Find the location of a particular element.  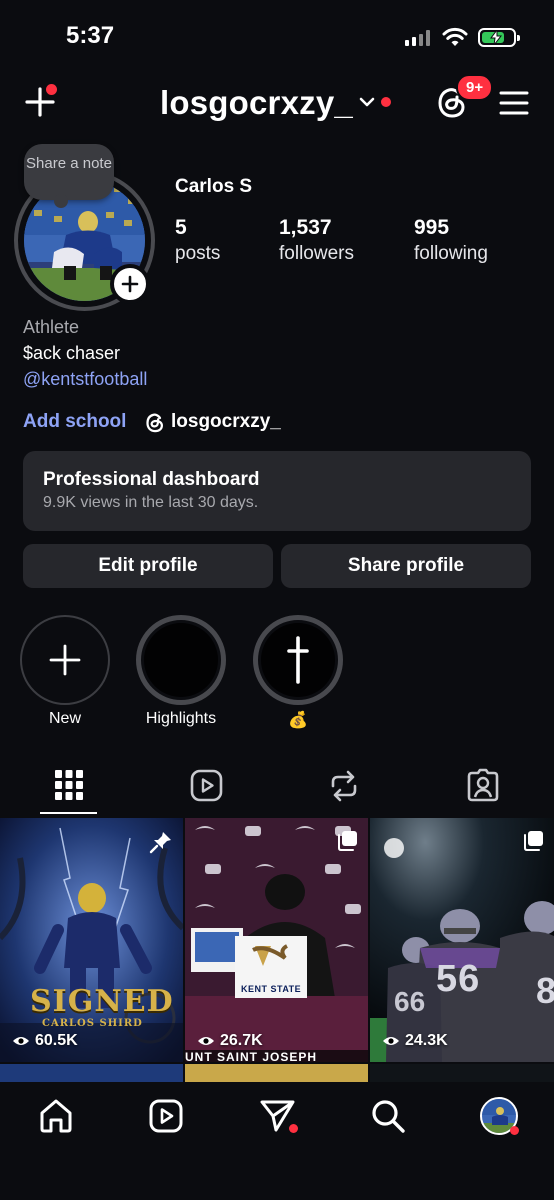

professional-dashboard-card is located at coordinates (277, 491).